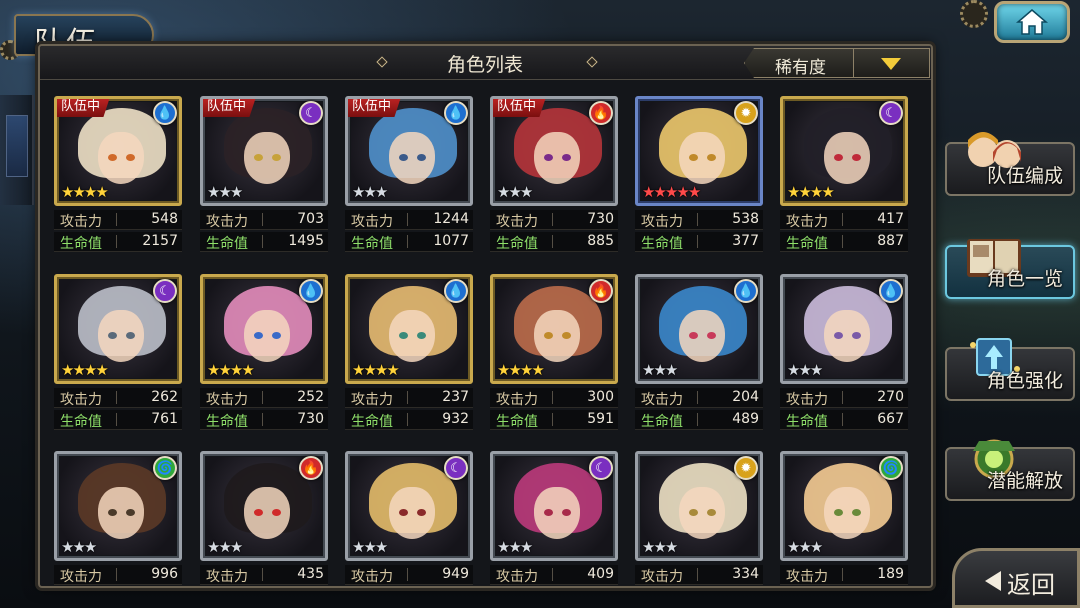 The width and height of the screenshot is (1080, 608). Describe the element at coordinates (409, 242) in the screenshot. I see `hp-stat: 生命值 1077` at that location.